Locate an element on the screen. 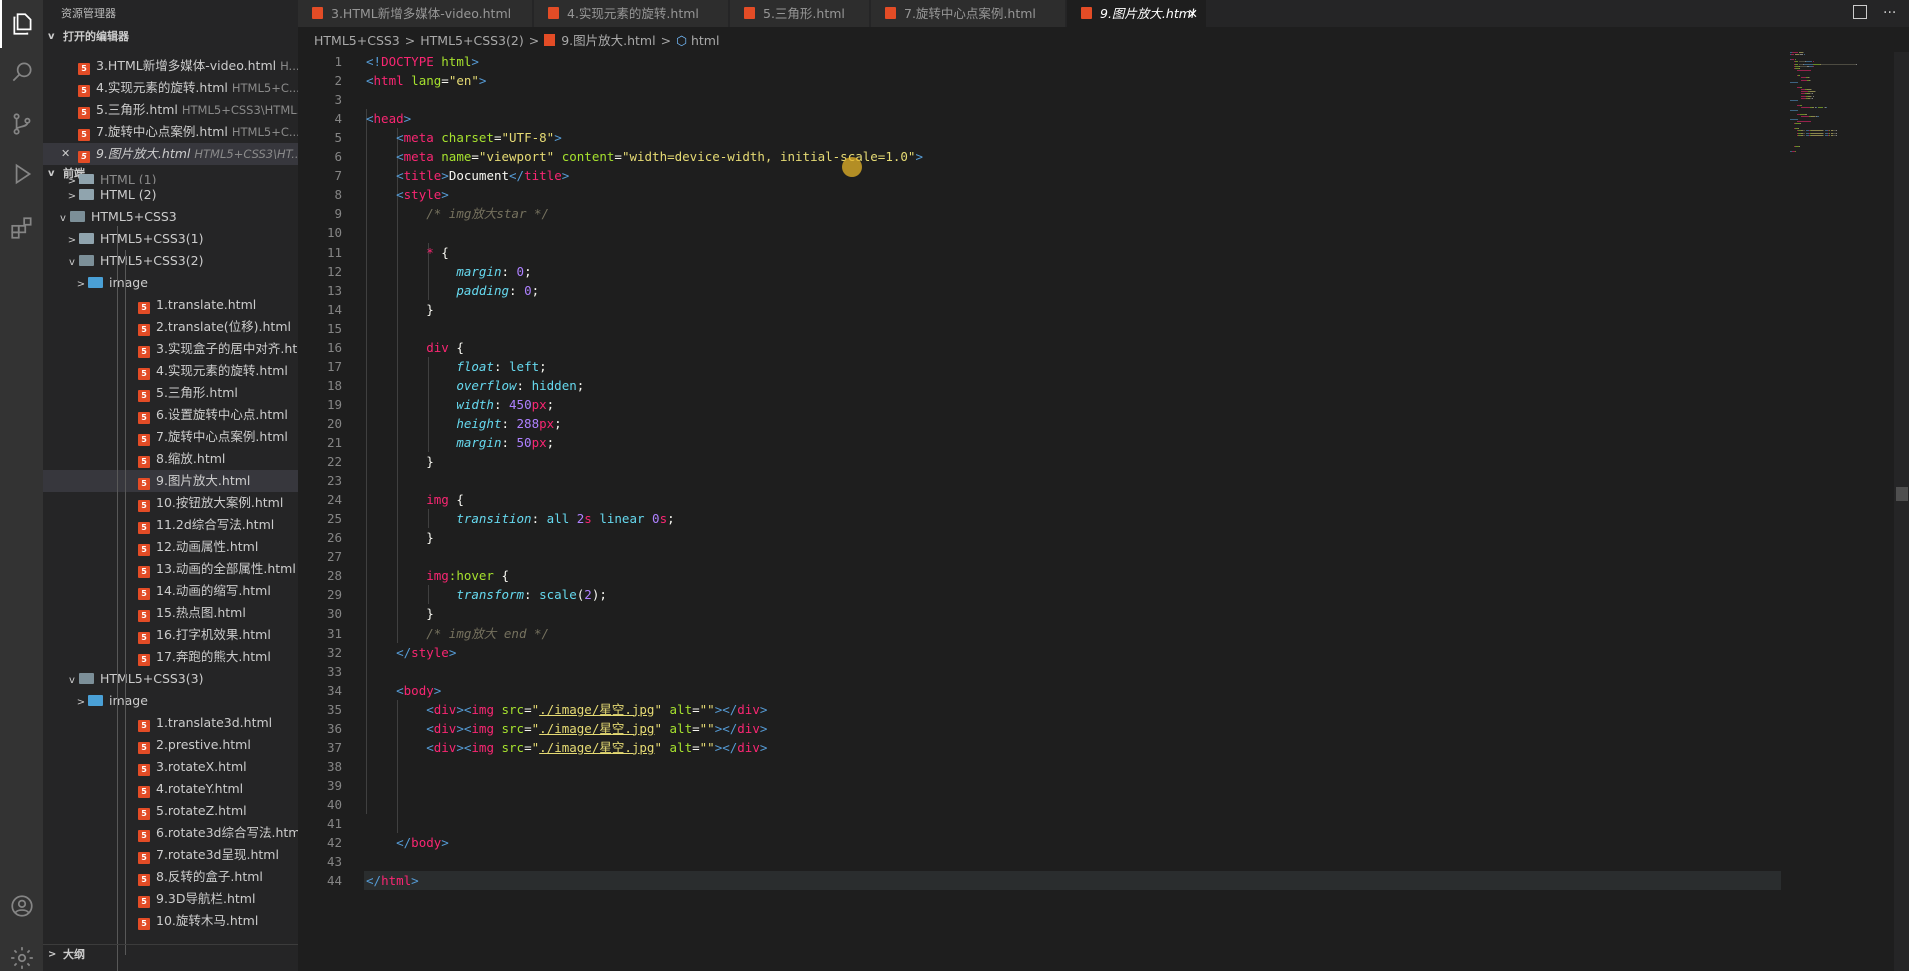 This screenshot has height=971, width=1909. explorer-icon is located at coordinates (21, 24).